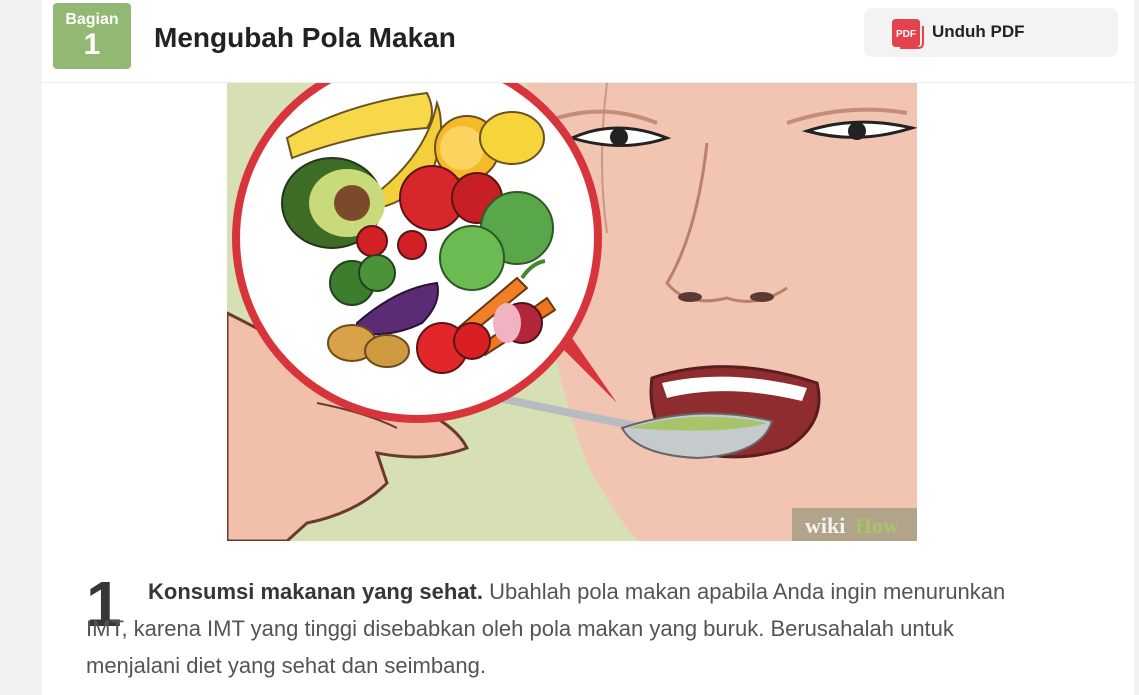 The image size is (1139, 695). I want to click on pdf-icon-text: PDF, so click(906, 34).